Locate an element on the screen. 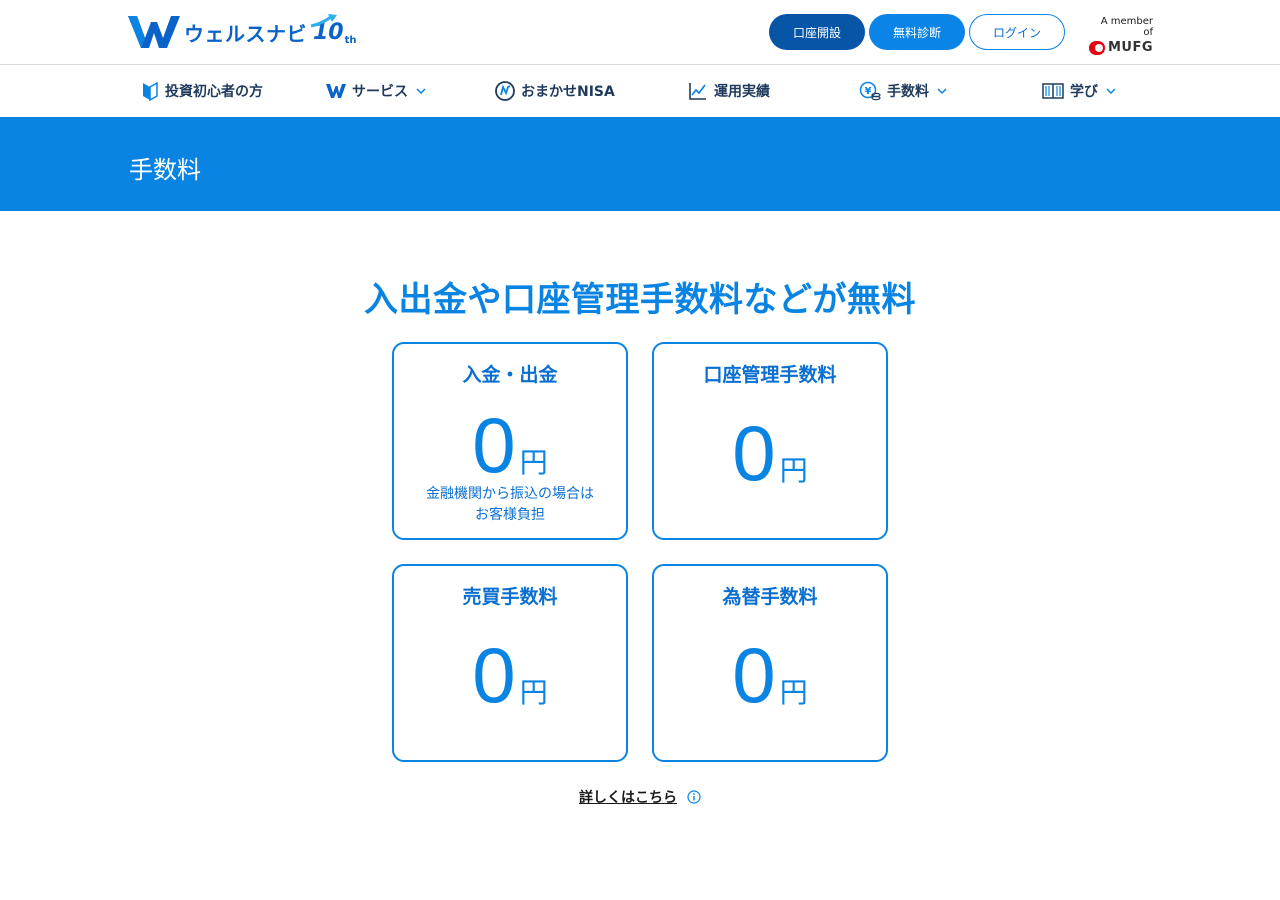 This screenshot has width=1280, height=900. anniversary-suffix: th is located at coordinates (350, 40).